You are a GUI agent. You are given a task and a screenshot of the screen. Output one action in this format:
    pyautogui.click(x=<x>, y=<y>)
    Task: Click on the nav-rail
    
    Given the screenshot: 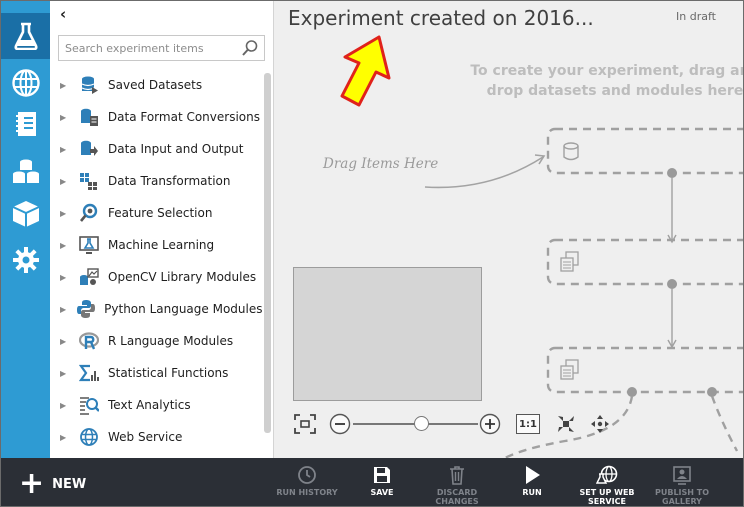 What is the action you would take?
    pyautogui.click(x=25, y=229)
    